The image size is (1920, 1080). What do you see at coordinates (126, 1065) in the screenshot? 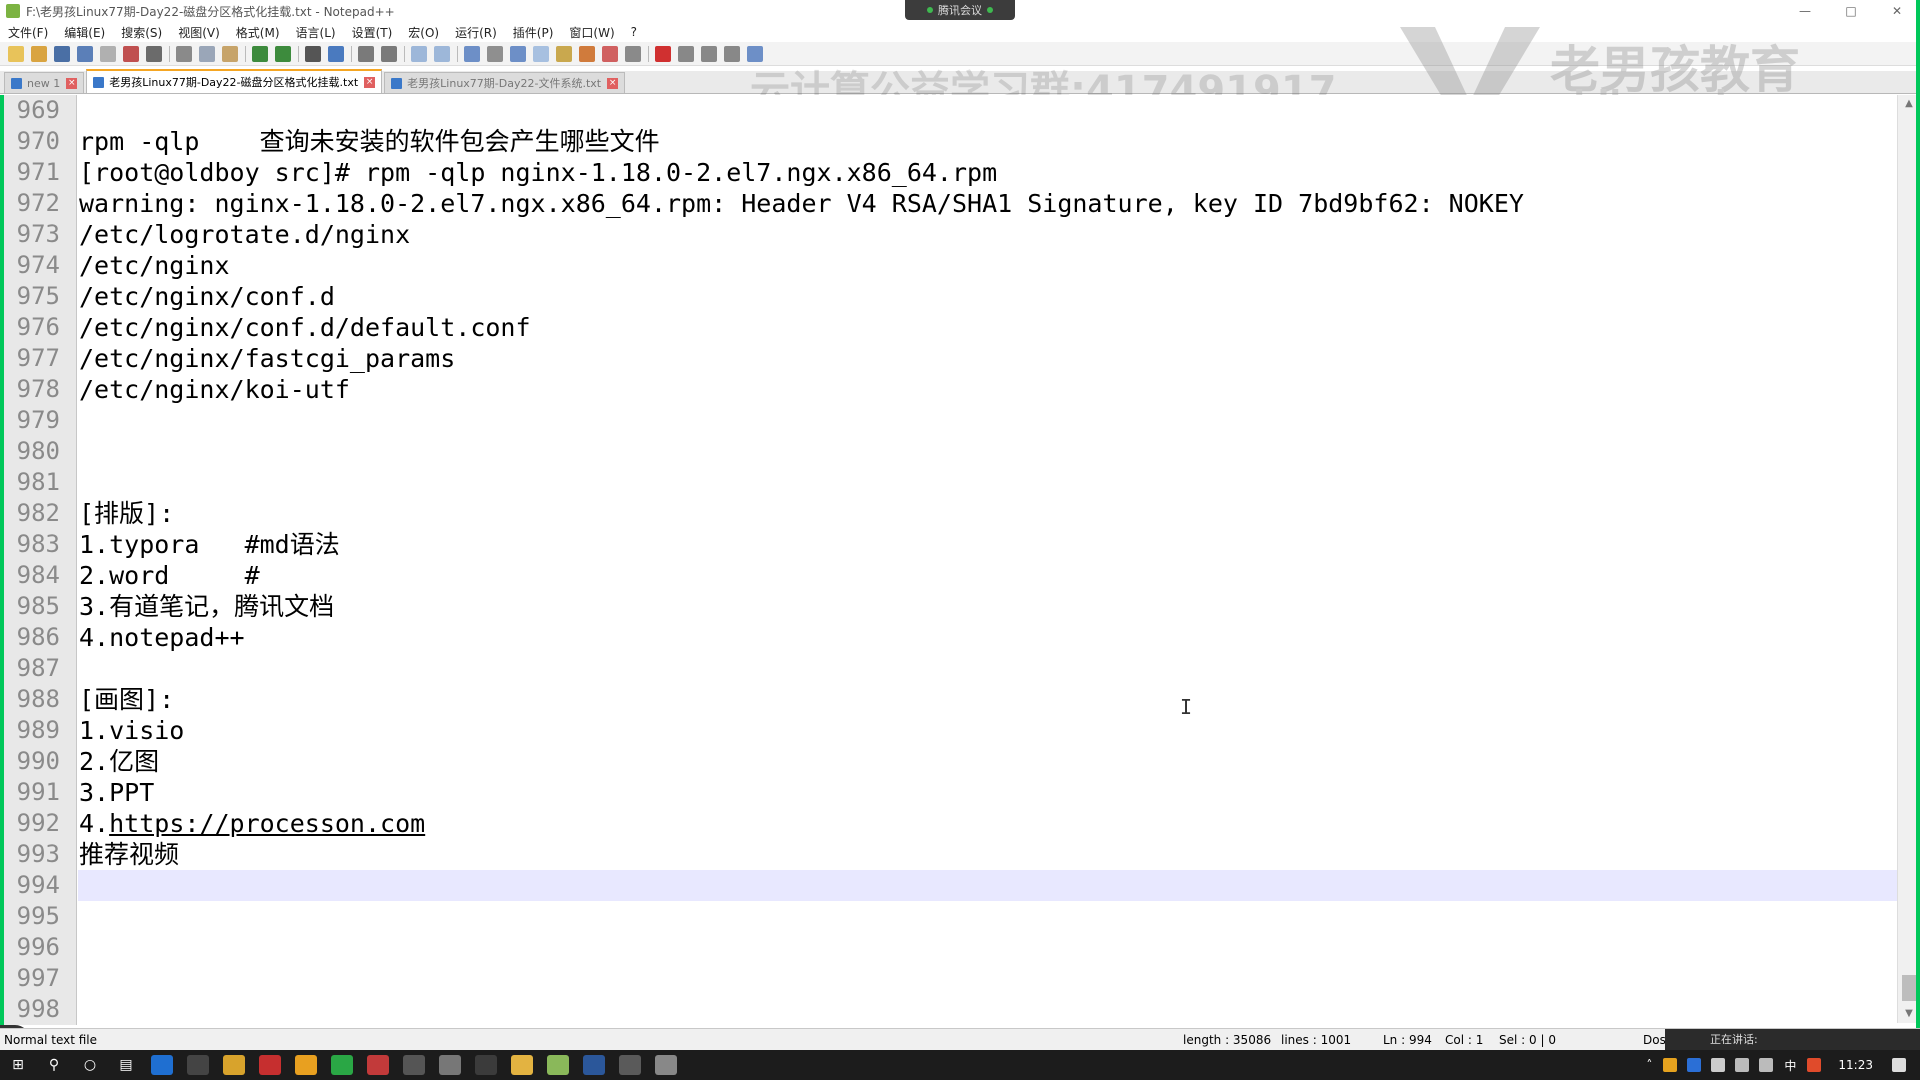
I see `task-view-icon: ▤` at bounding box center [126, 1065].